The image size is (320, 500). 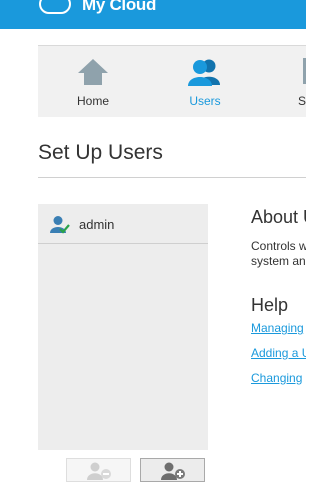 What do you see at coordinates (93, 72) in the screenshot?
I see `home-icon` at bounding box center [93, 72].